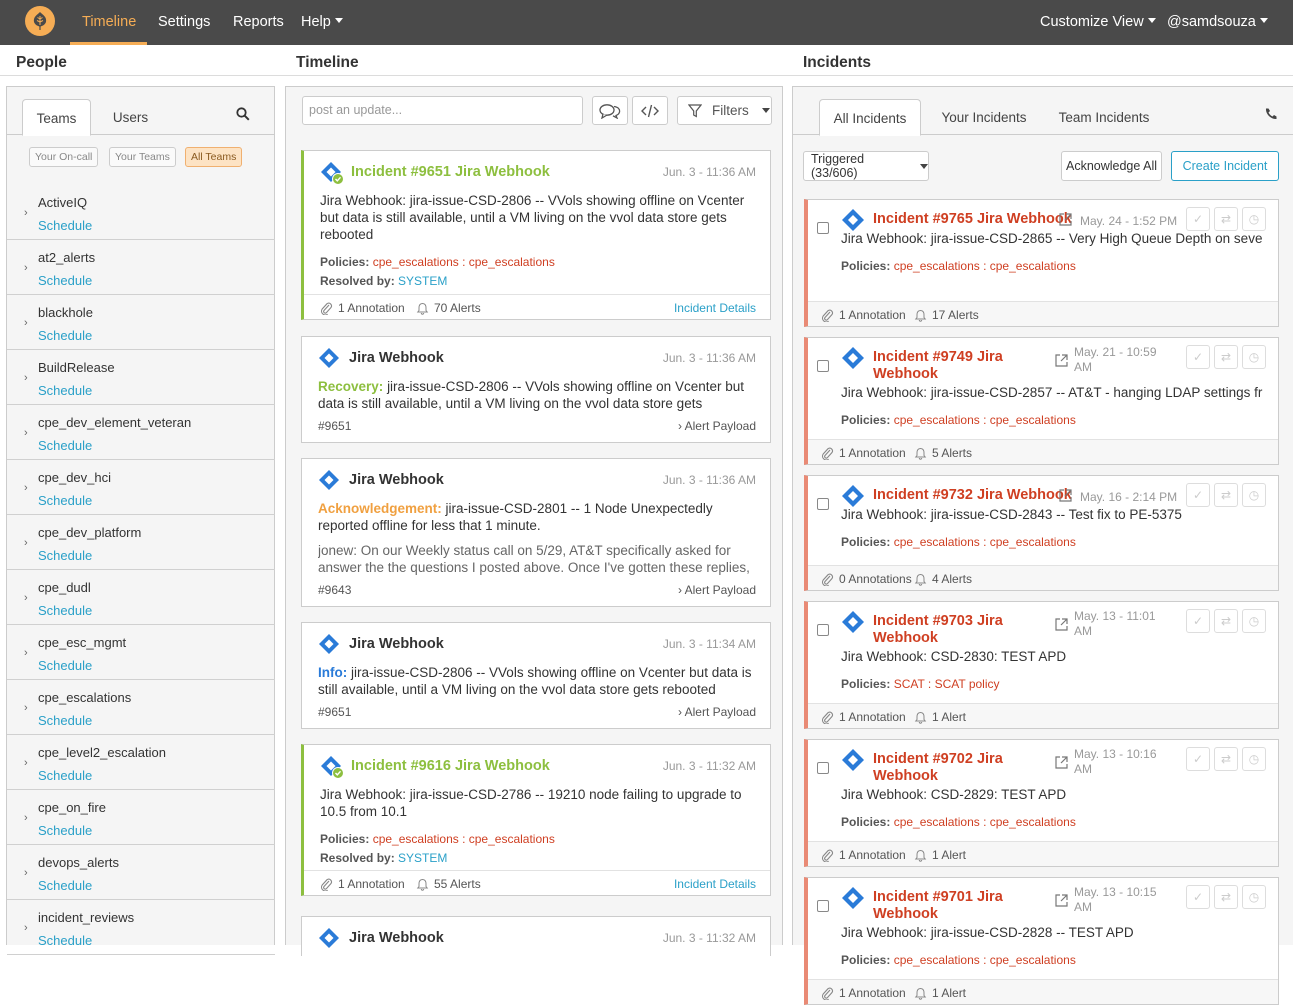 The width and height of the screenshot is (1293, 1005). What do you see at coordinates (448, 308) in the screenshot?
I see `alerts-count: 70 Alerts` at bounding box center [448, 308].